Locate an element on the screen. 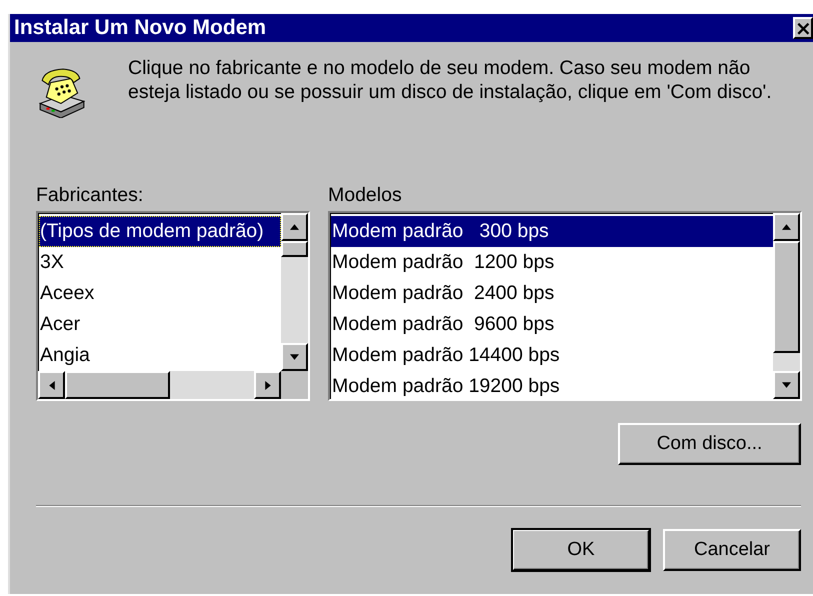  right-arrow-icon is located at coordinates (267, 385).